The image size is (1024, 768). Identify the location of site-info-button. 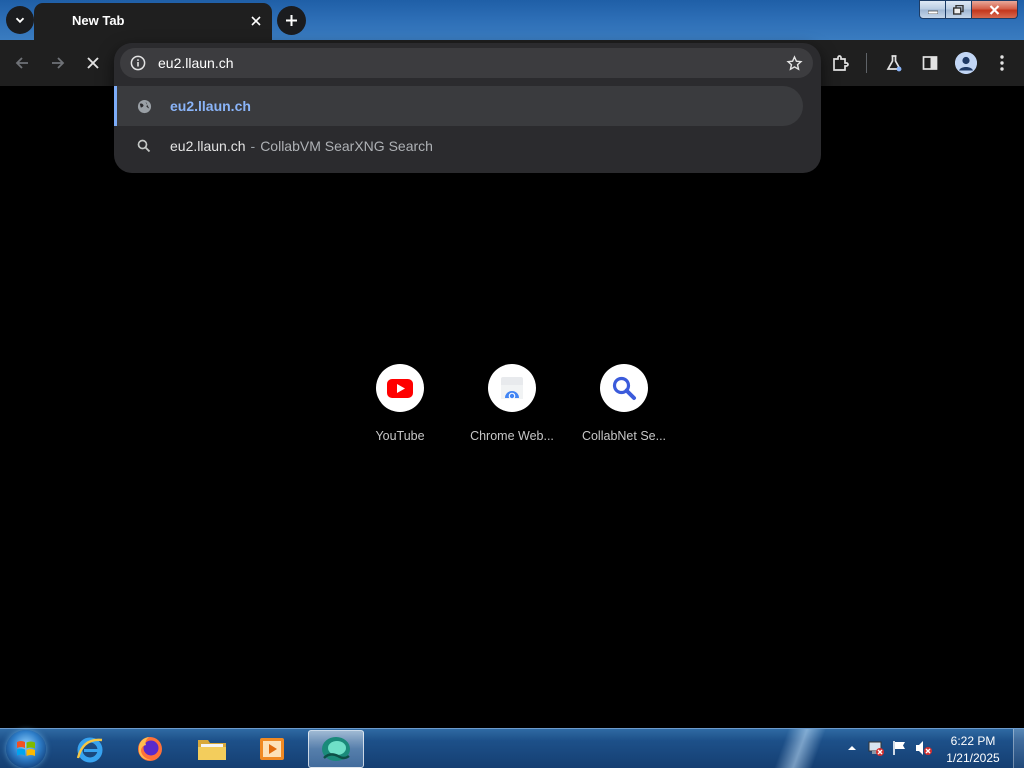
(138, 63).